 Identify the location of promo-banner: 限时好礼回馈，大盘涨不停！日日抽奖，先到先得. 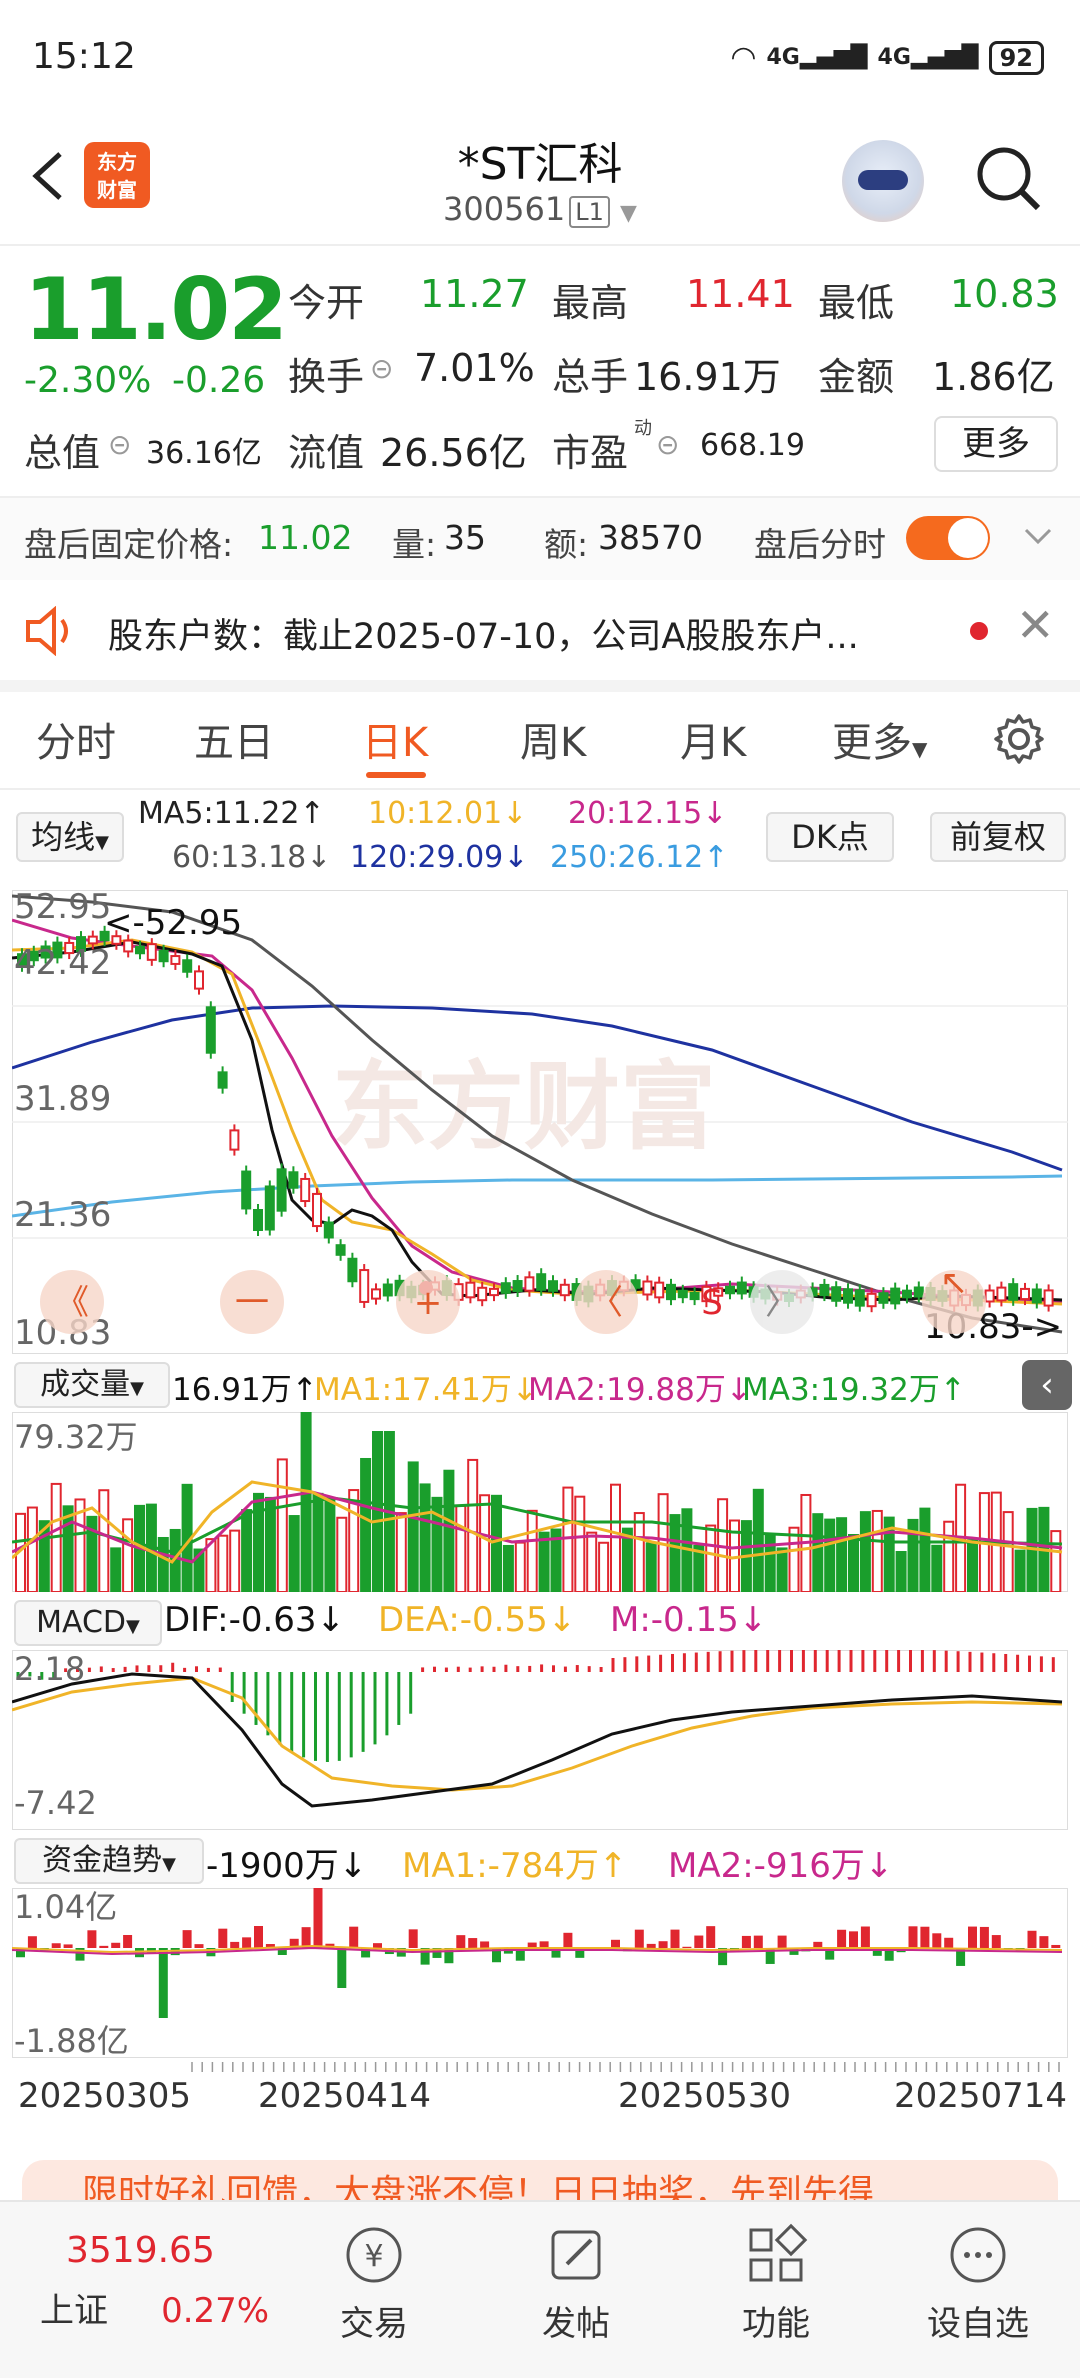
(540, 2182).